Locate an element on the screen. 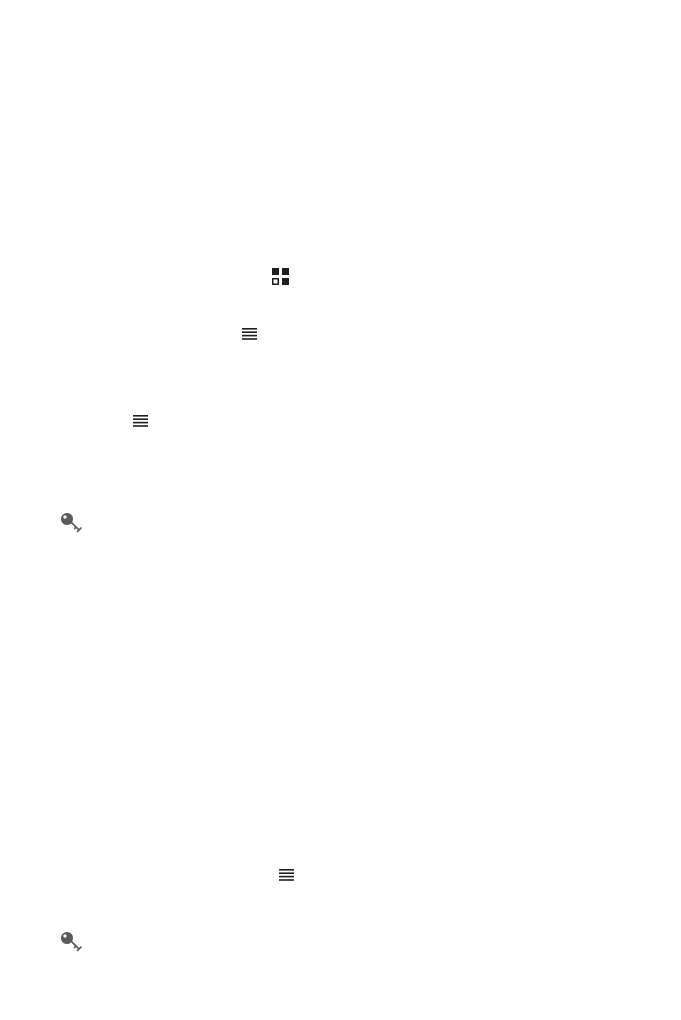 The height and width of the screenshot is (1020, 681). apps-grid-icon is located at coordinates (281, 277).